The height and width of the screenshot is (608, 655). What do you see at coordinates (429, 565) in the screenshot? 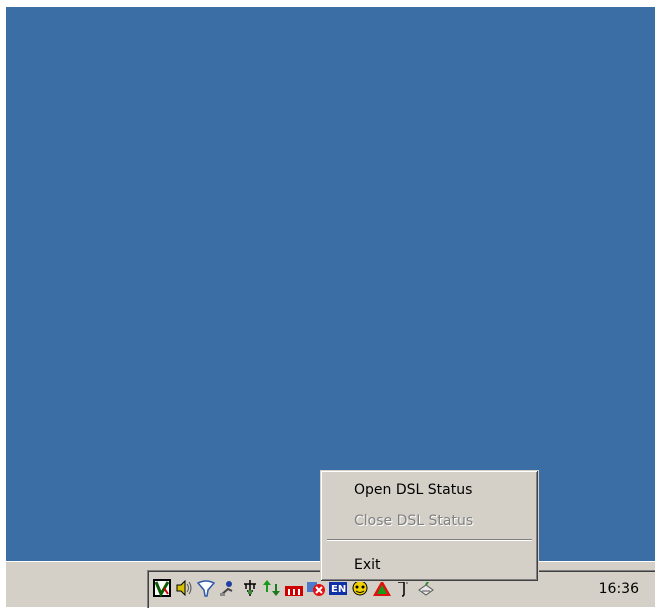
I see `exit-menu-item: Exit` at bounding box center [429, 565].